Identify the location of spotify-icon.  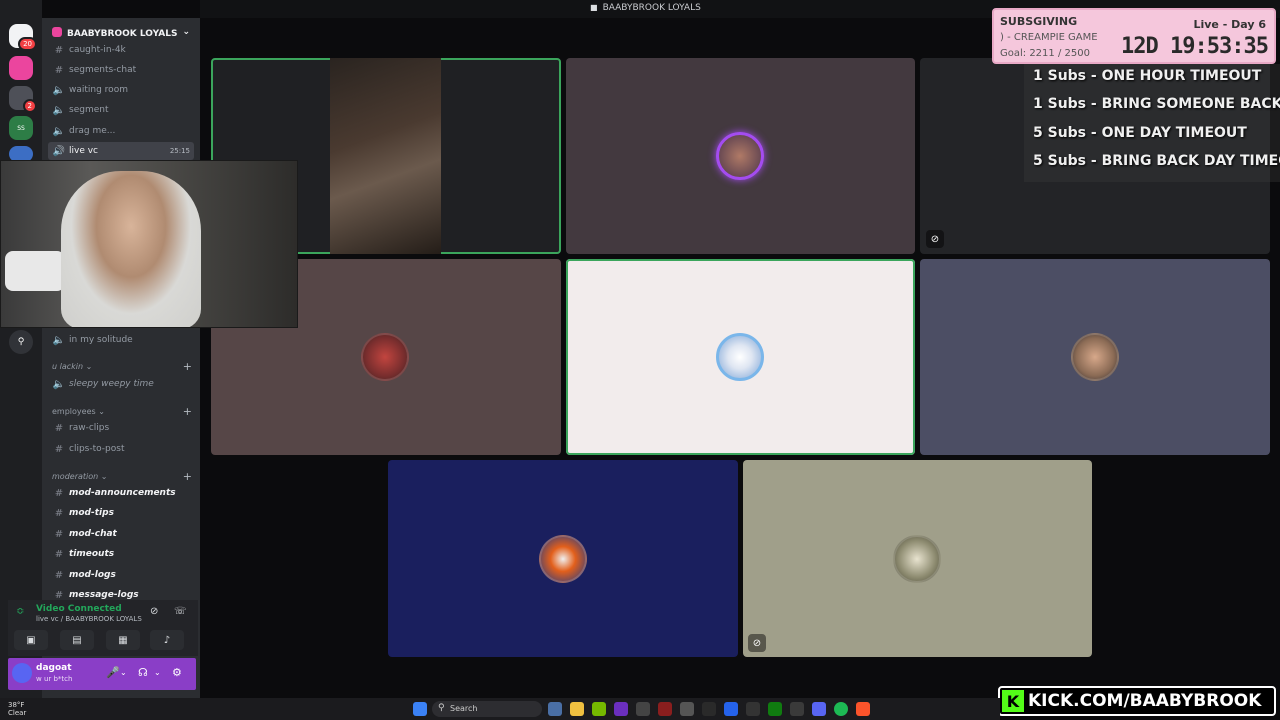
(841, 709).